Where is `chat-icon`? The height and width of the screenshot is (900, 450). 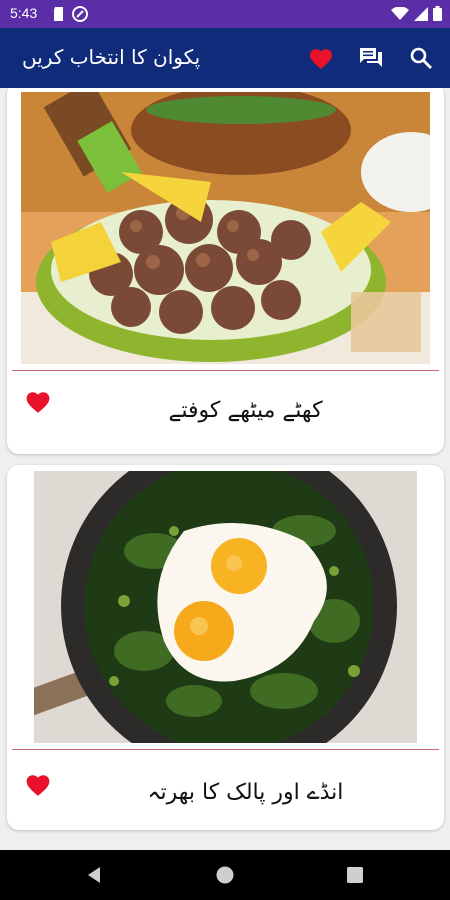
chat-icon is located at coordinates (371, 57).